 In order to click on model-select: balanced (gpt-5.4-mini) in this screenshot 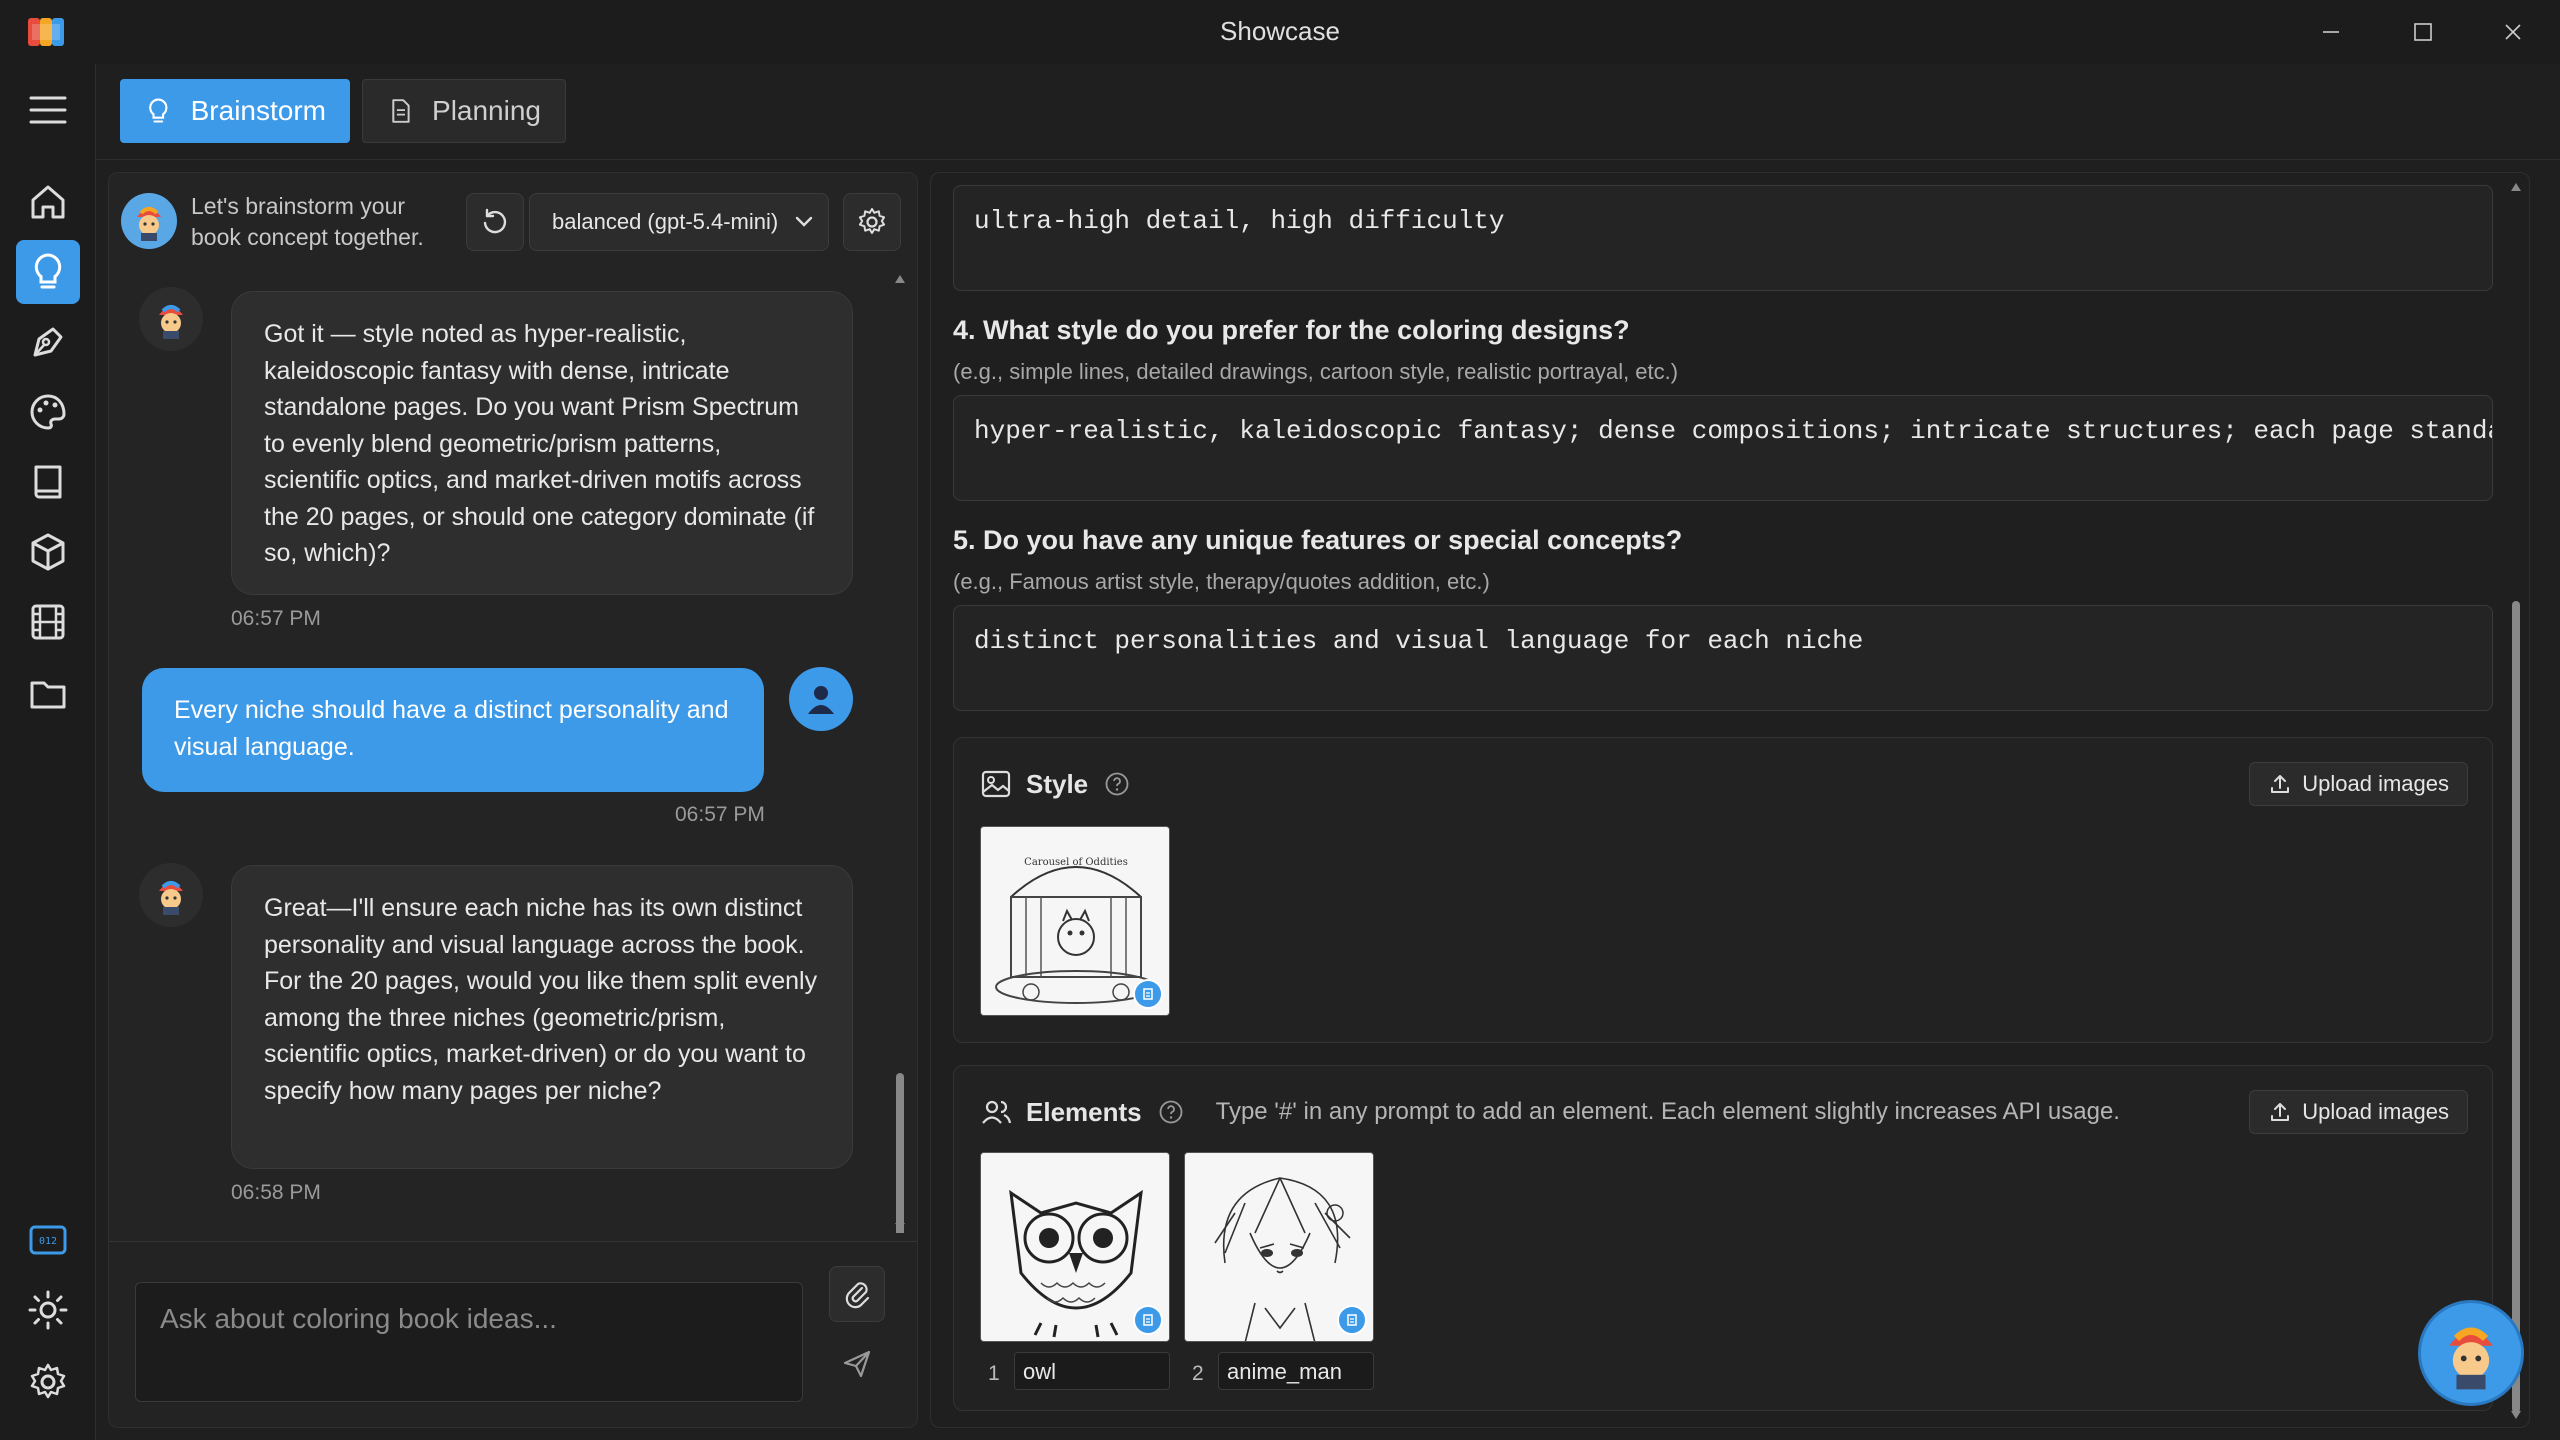, I will do `click(679, 222)`.